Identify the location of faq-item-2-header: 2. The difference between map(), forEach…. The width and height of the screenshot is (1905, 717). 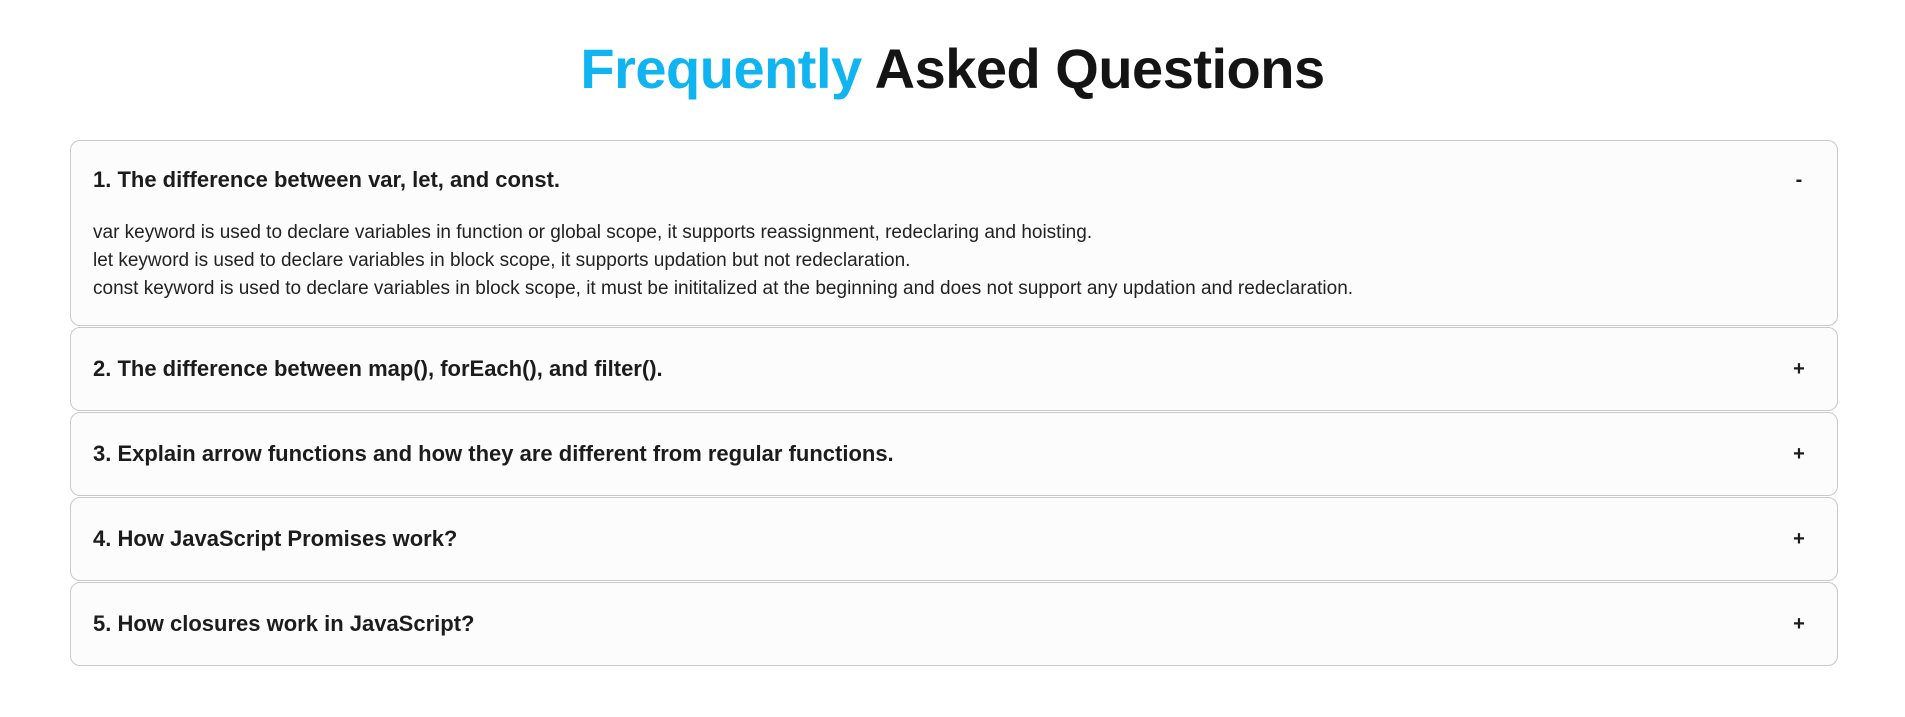
(954, 369).